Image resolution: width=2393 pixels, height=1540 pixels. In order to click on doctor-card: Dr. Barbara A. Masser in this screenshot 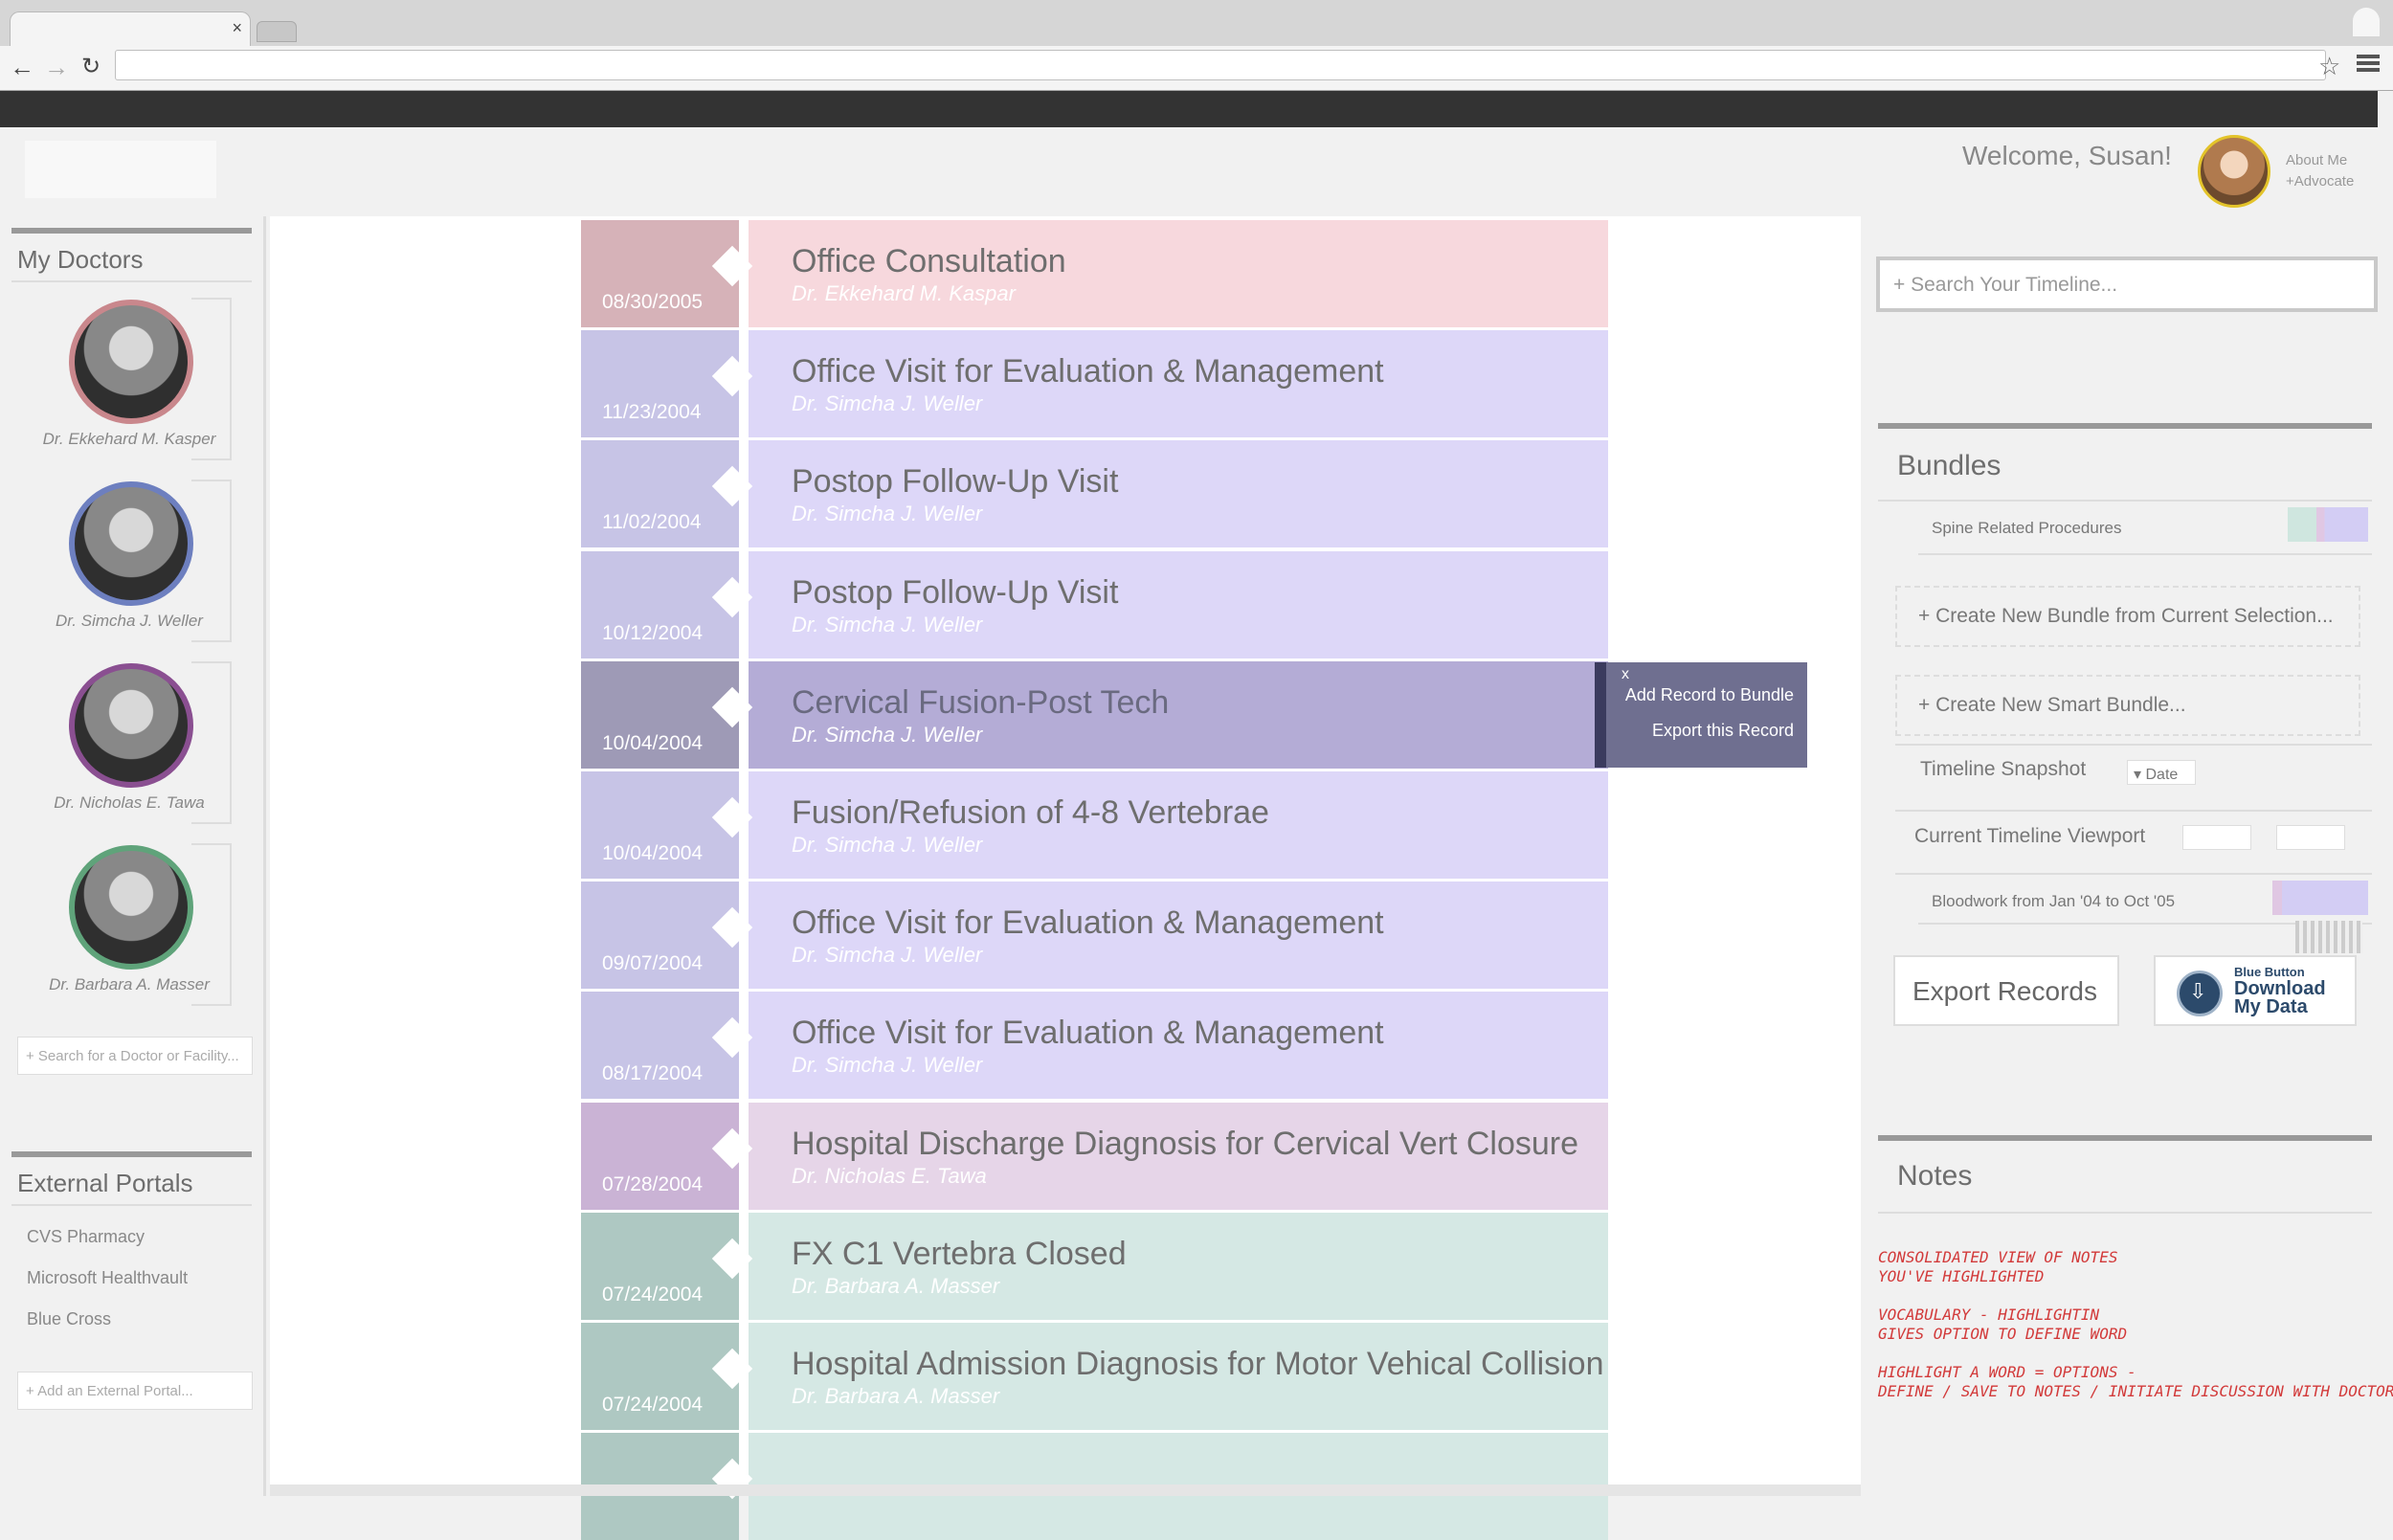, I will do `click(131, 919)`.